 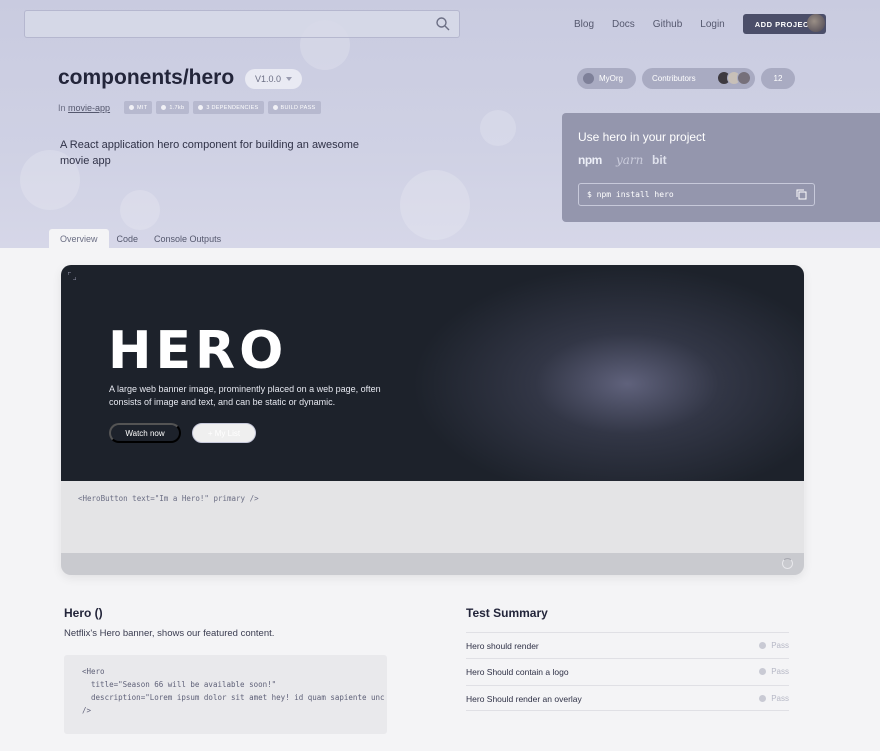 What do you see at coordinates (502, 646) in the screenshot?
I see `test-name: Hero should render` at bounding box center [502, 646].